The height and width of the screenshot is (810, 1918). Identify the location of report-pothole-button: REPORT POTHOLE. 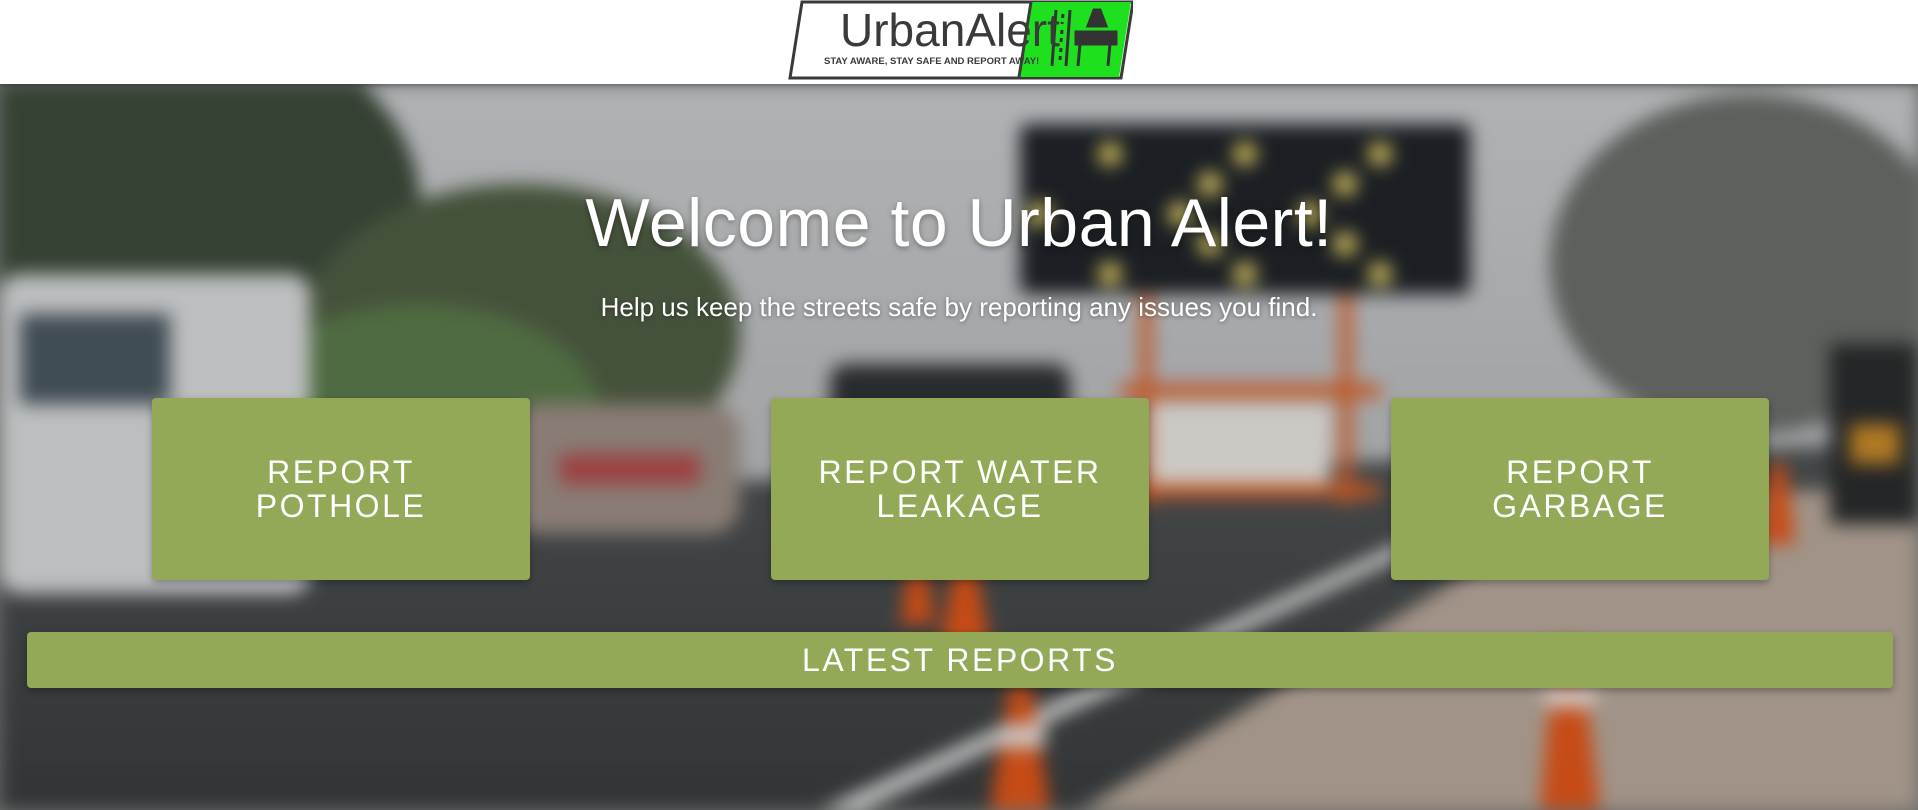
(341, 489).